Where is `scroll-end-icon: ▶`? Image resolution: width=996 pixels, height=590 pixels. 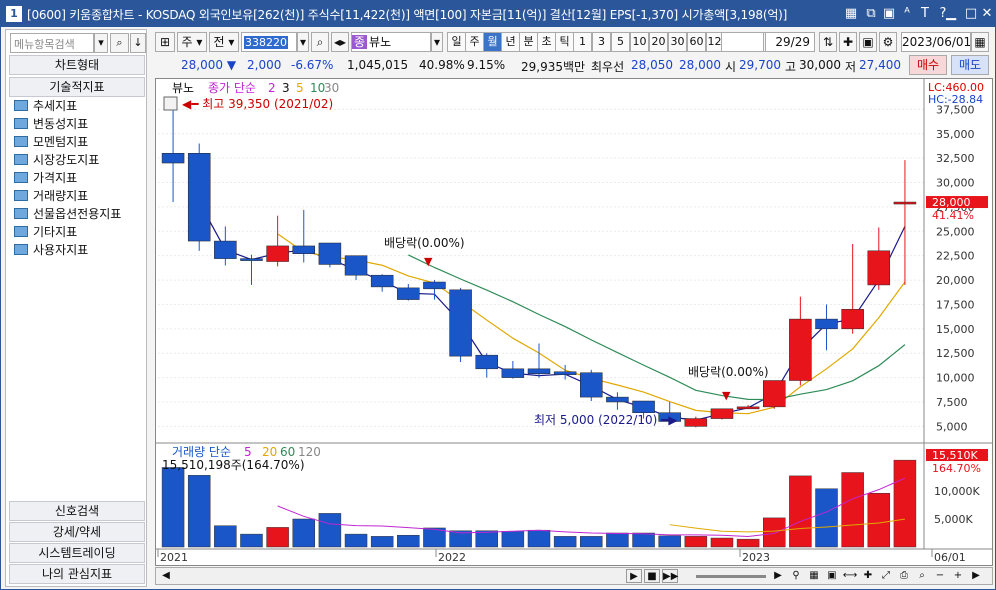
scroll-end-icon: ▶ is located at coordinates (976, 576).